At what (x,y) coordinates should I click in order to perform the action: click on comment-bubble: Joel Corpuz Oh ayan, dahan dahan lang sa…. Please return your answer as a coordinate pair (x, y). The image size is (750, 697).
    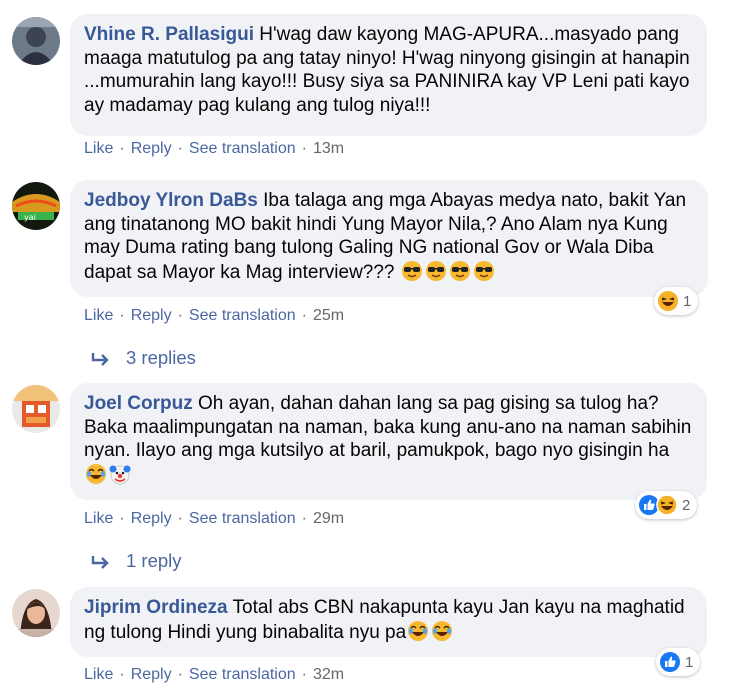
    Looking at the image, I should click on (388, 441).